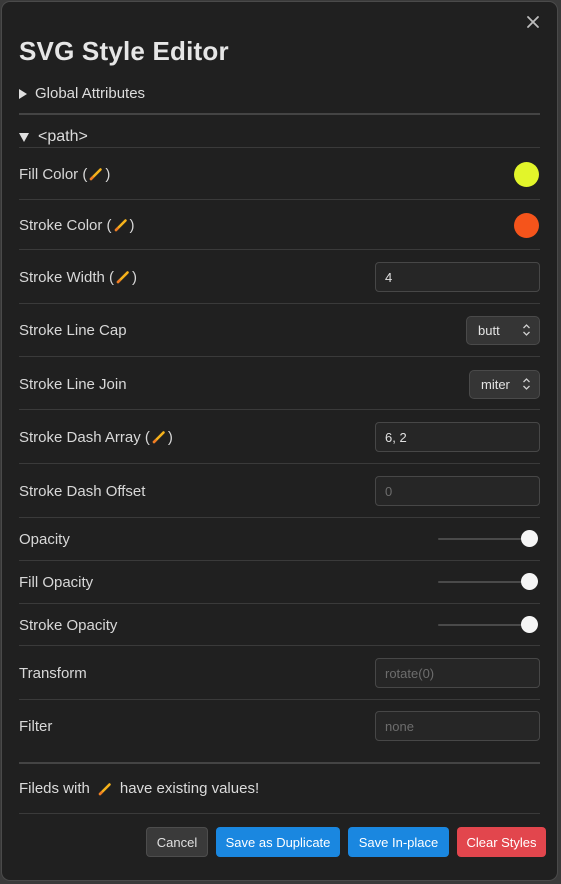  Describe the element at coordinates (533, 22) in the screenshot. I see `close-icon` at that location.